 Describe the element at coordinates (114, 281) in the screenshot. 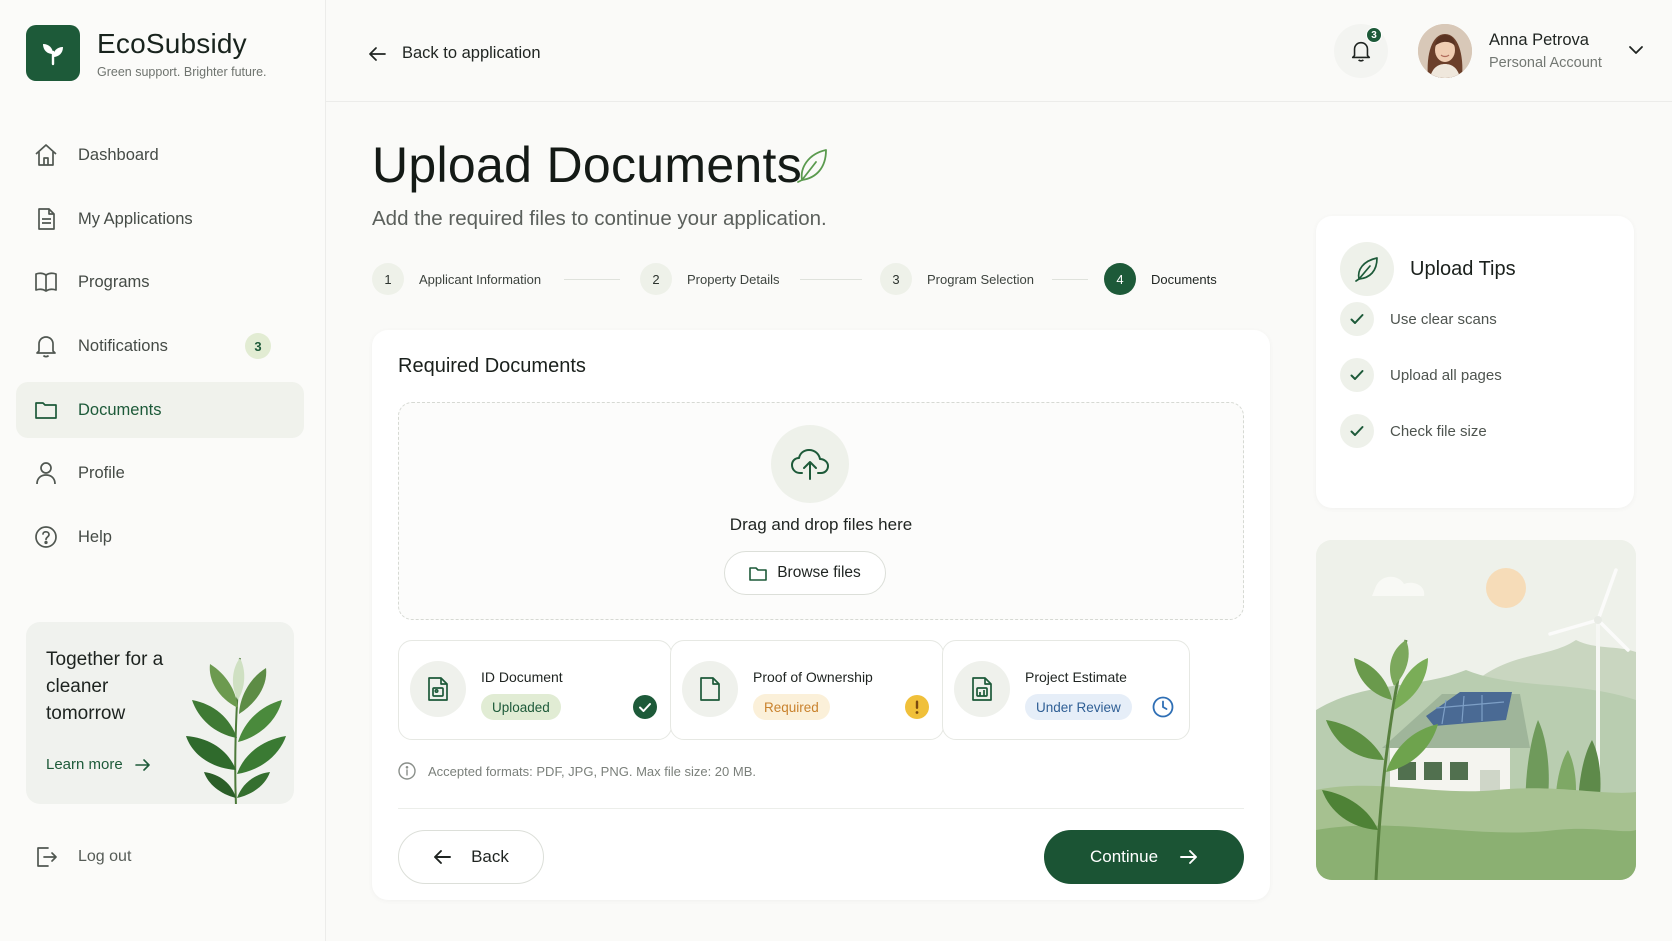

I see `sidebar-item-label: Programs` at that location.